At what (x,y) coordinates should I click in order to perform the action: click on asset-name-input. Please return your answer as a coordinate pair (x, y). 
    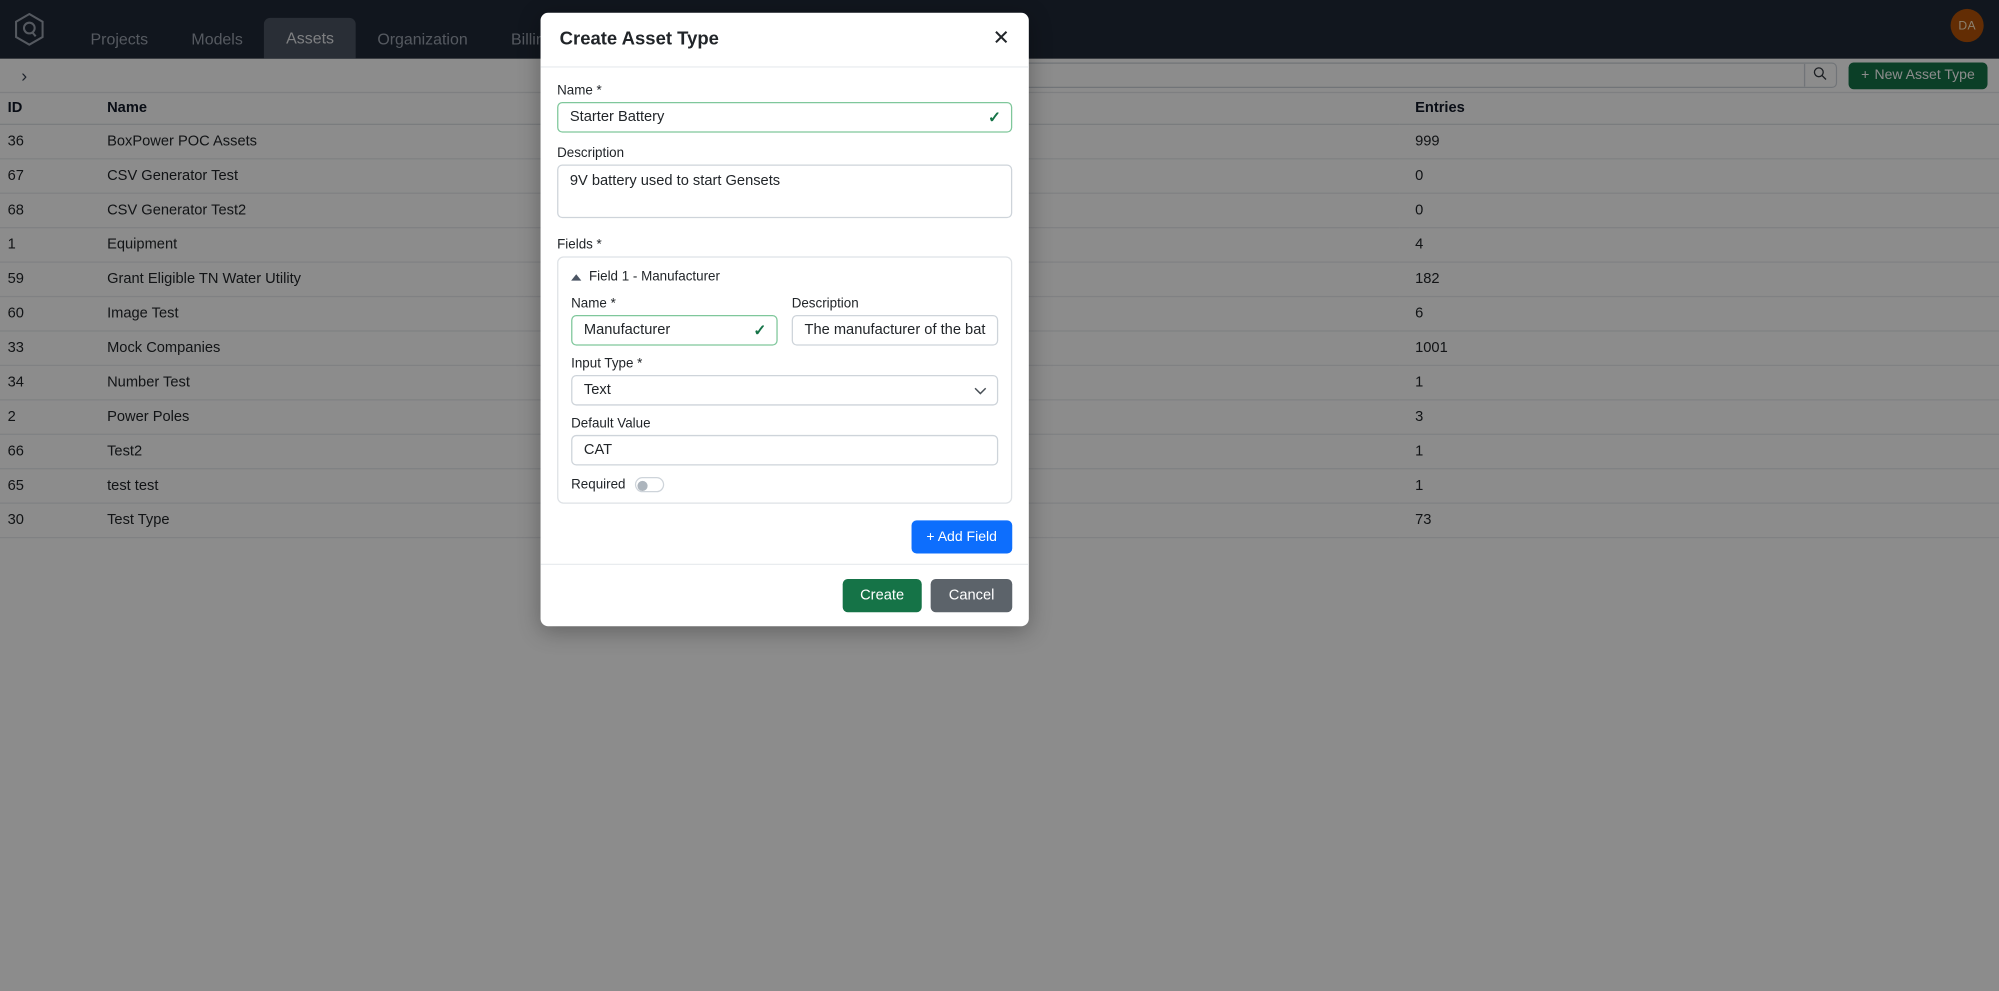
    Looking at the image, I should click on (785, 117).